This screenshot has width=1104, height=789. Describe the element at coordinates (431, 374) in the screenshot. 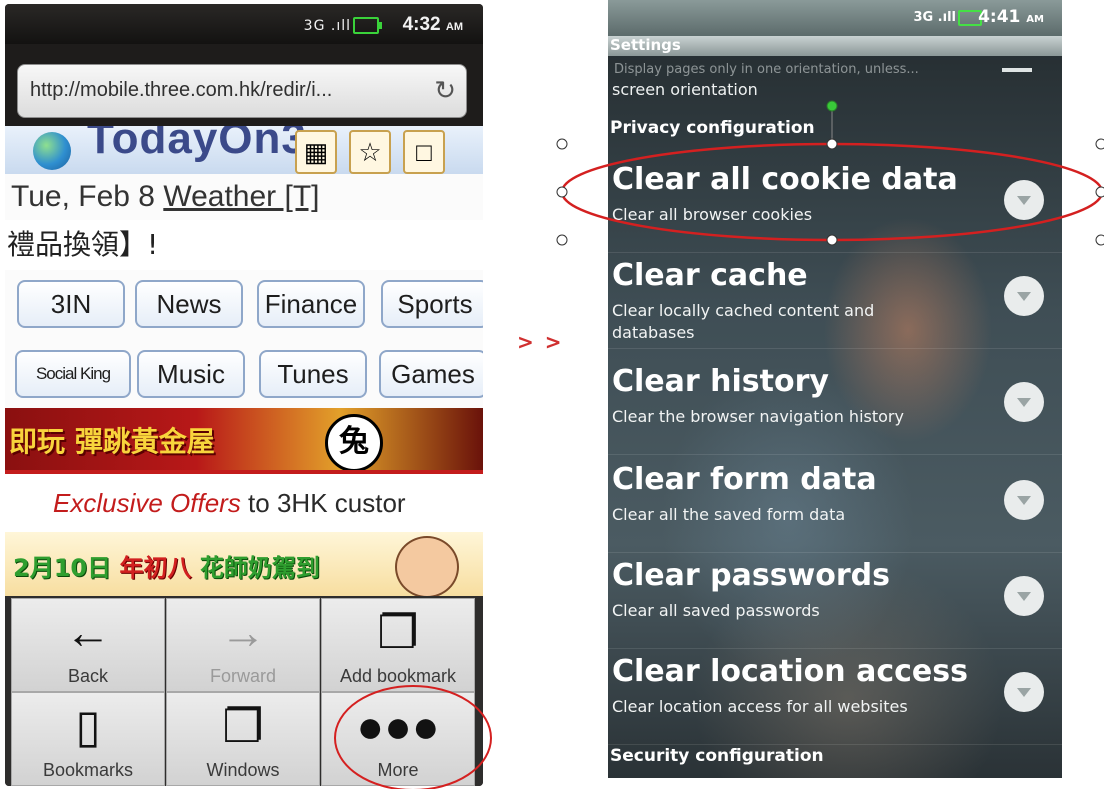

I see `nav-games-button: Games` at that location.